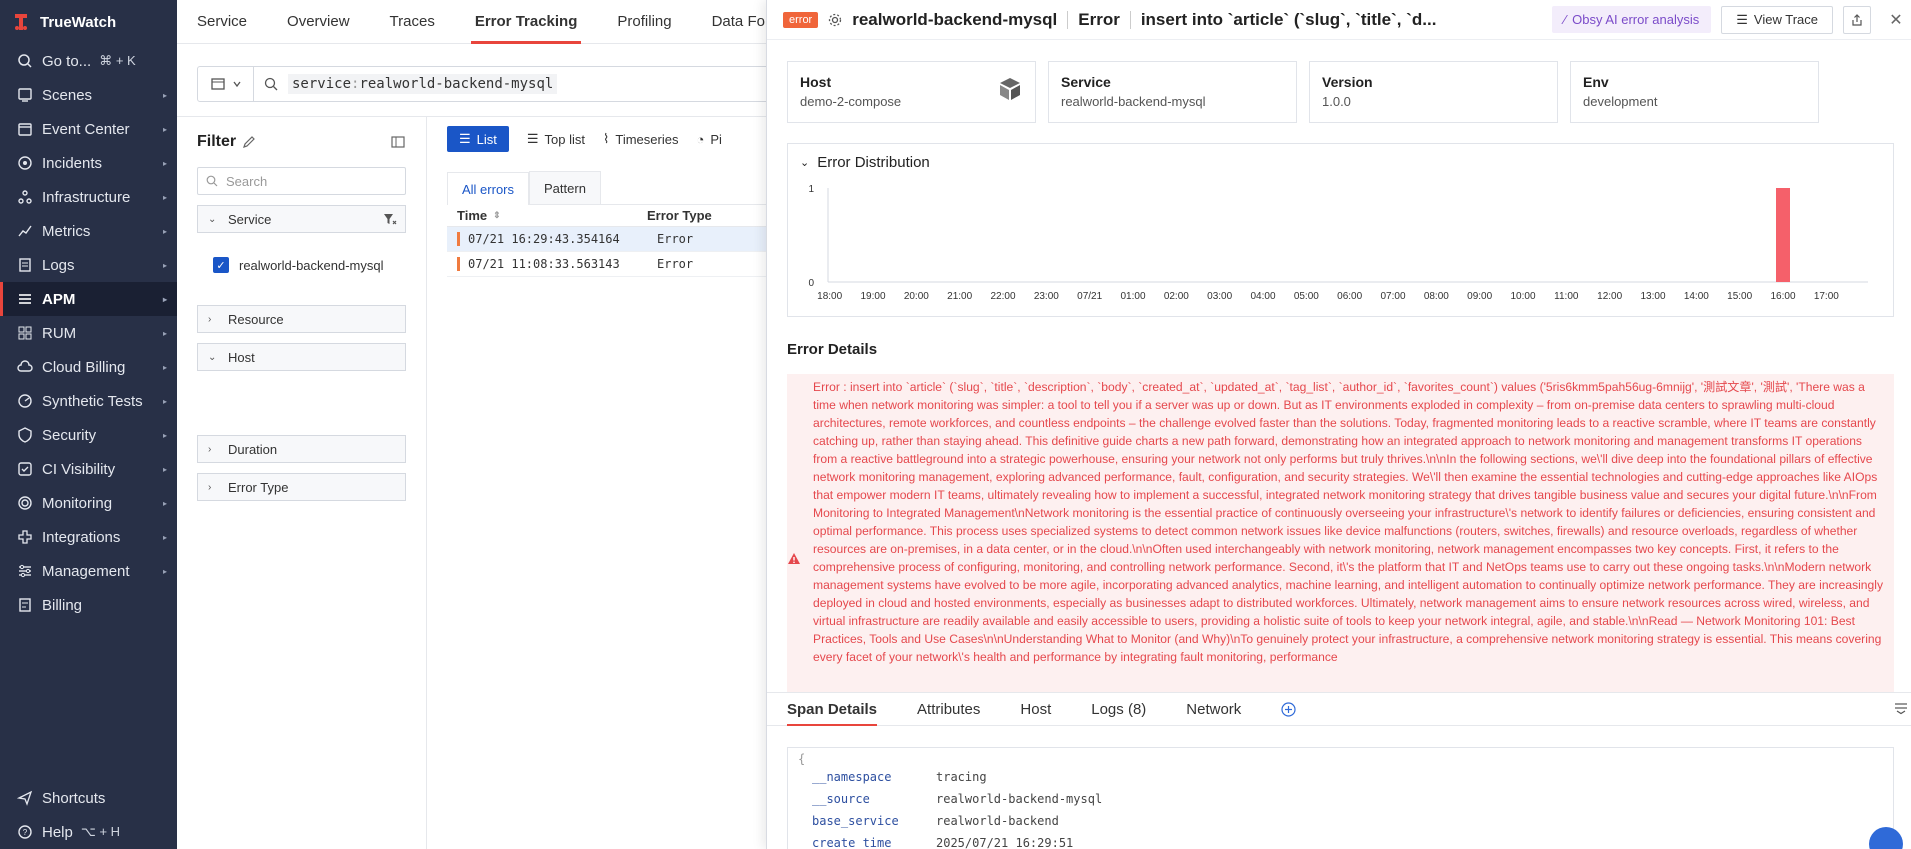  Describe the element at coordinates (607, 239) in the screenshot. I see `table-row: 07/21 16:29:43.354164 Error` at that location.